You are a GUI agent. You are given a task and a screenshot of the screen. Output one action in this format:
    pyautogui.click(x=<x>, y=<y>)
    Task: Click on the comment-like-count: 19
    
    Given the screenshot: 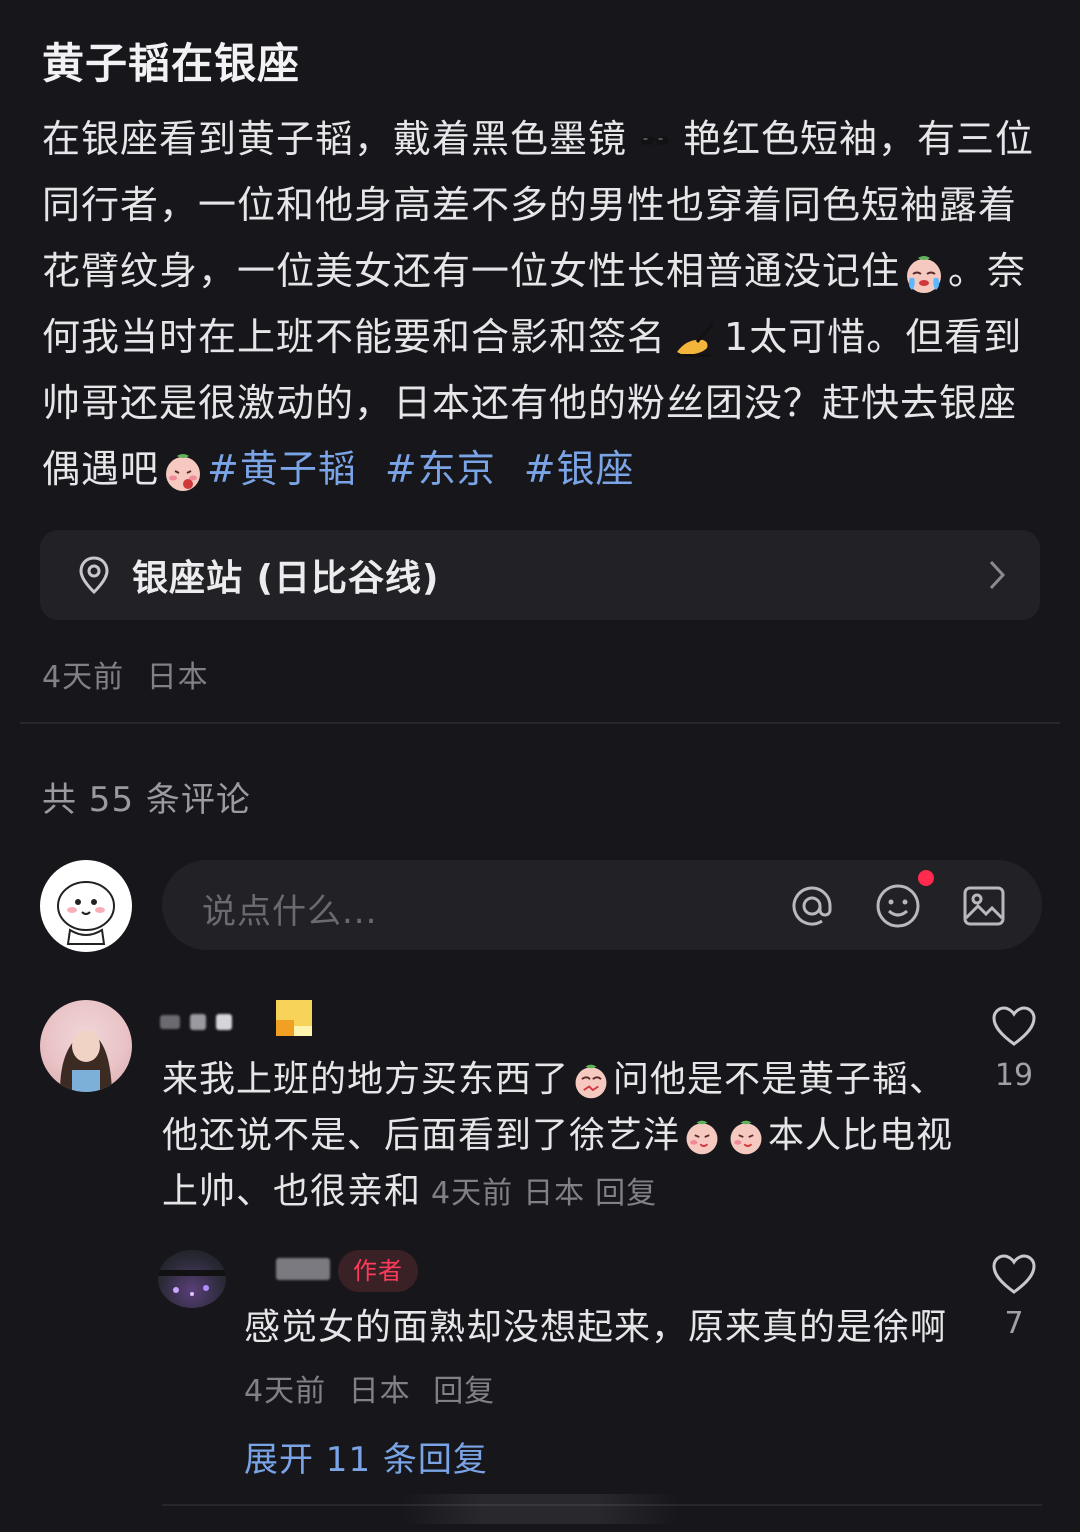 What is the action you would take?
    pyautogui.click(x=1014, y=1075)
    